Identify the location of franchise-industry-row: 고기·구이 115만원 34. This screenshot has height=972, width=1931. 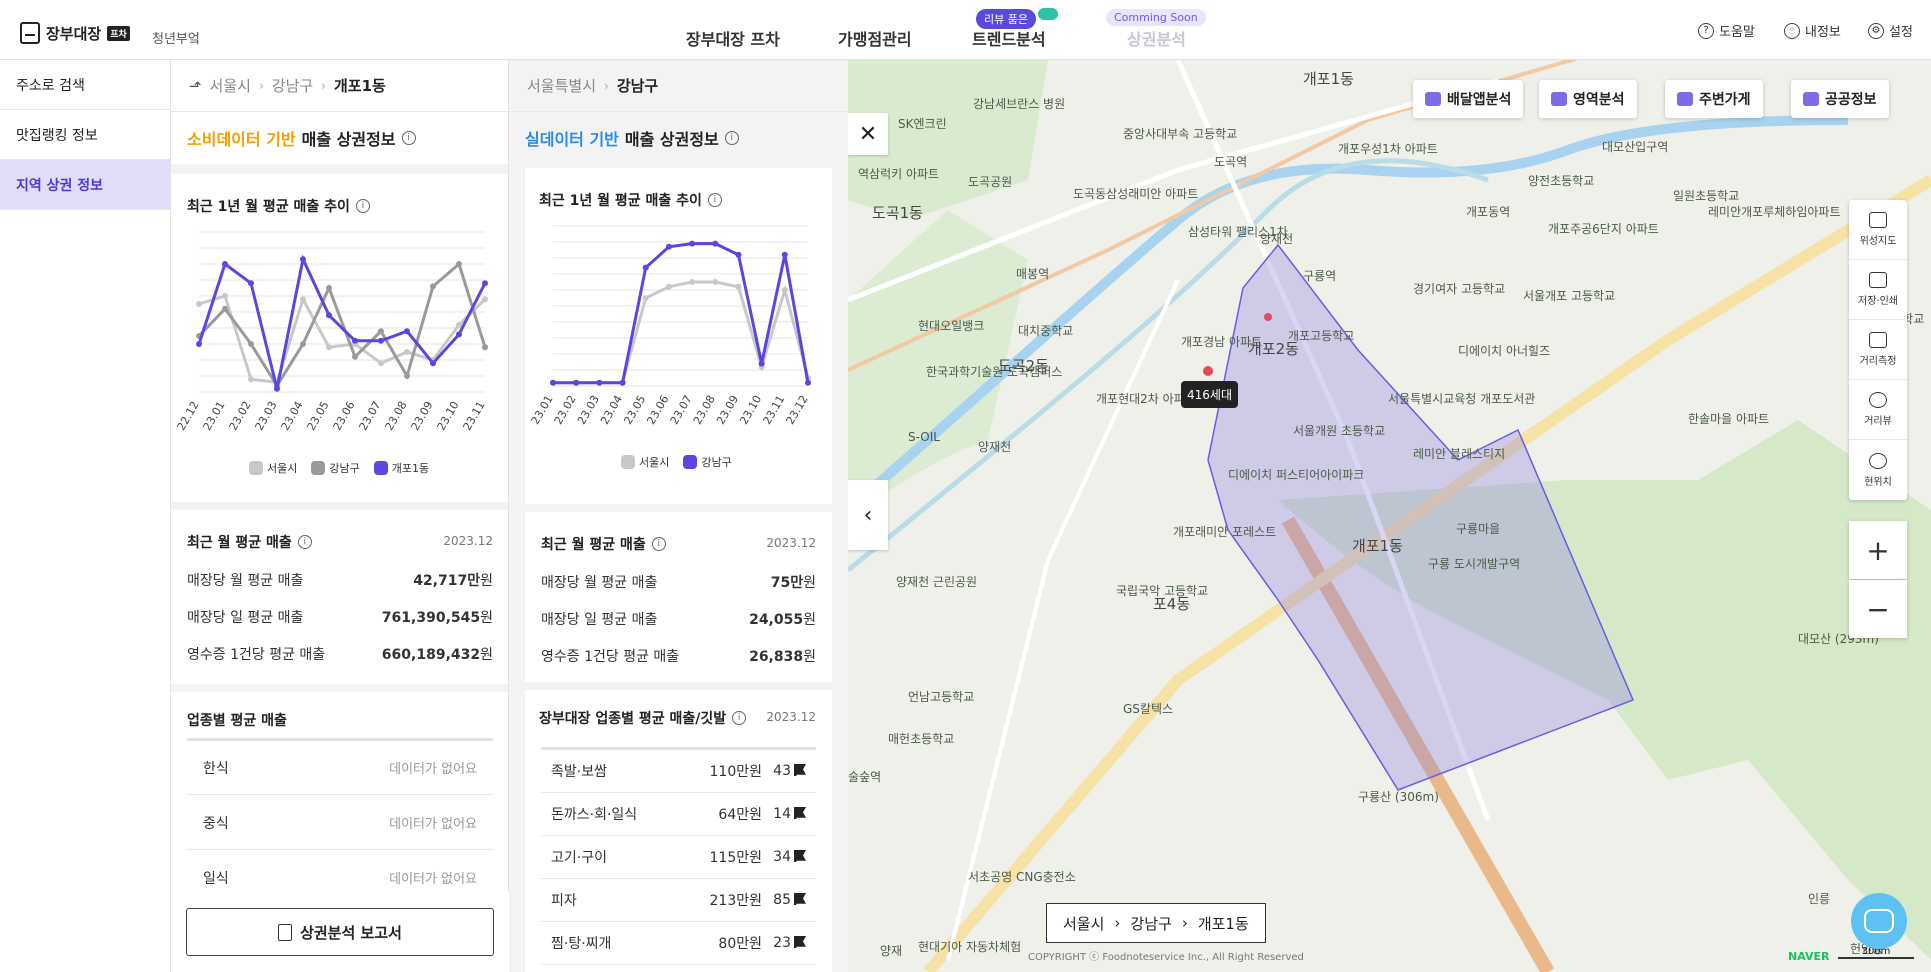
(678, 857).